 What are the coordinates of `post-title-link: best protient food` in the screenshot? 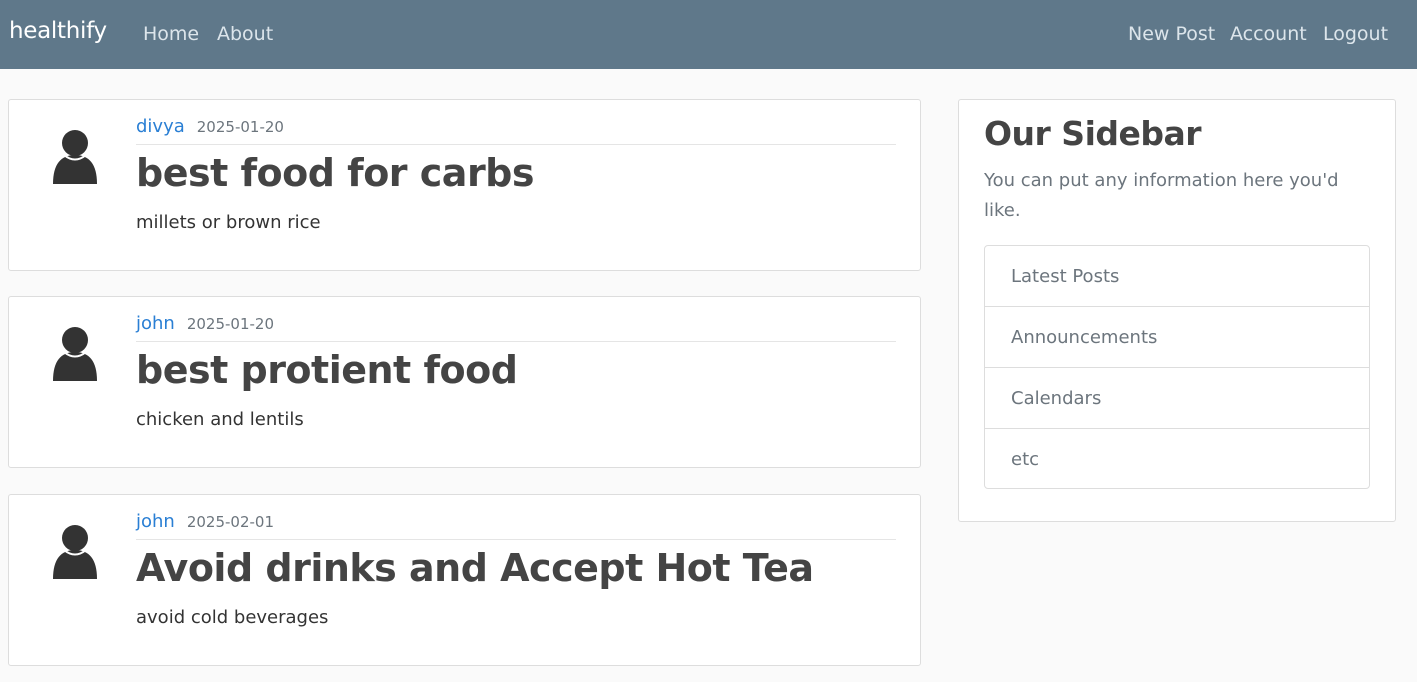 It's located at (327, 370).